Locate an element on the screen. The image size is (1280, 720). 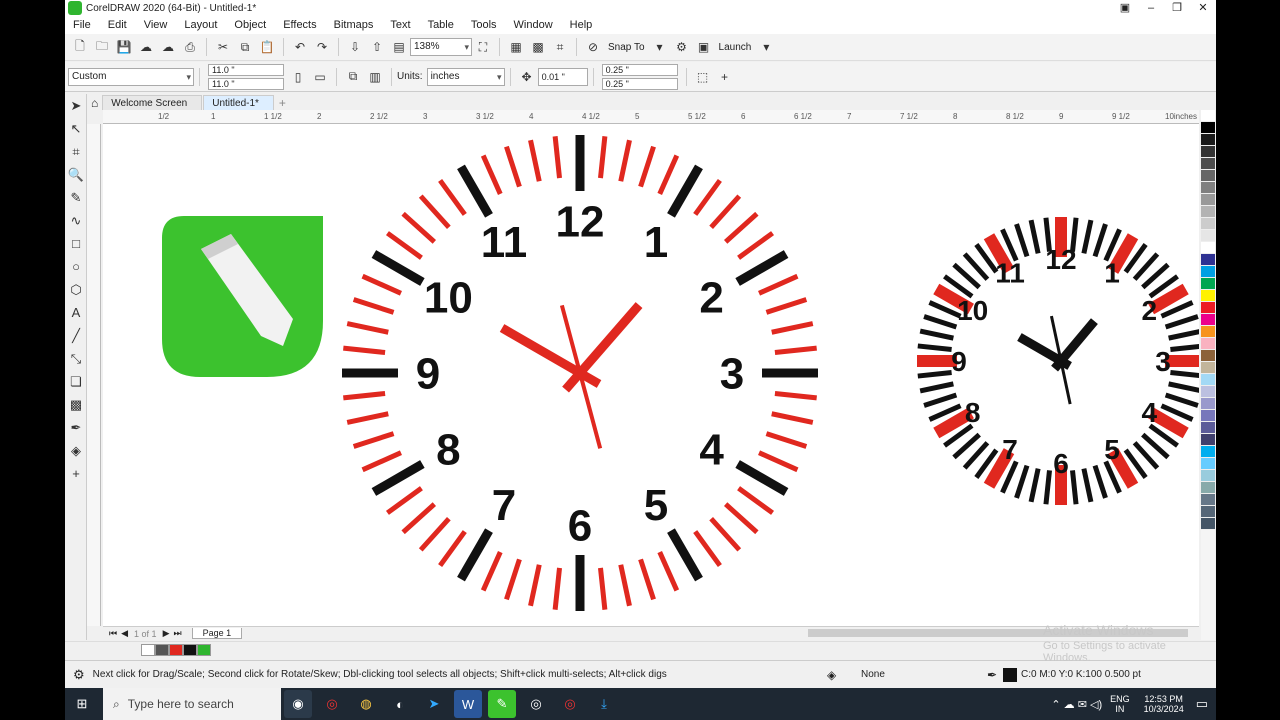
clock: 12:53 PM 10/3/2024 is located at coordinates (1164, 704).